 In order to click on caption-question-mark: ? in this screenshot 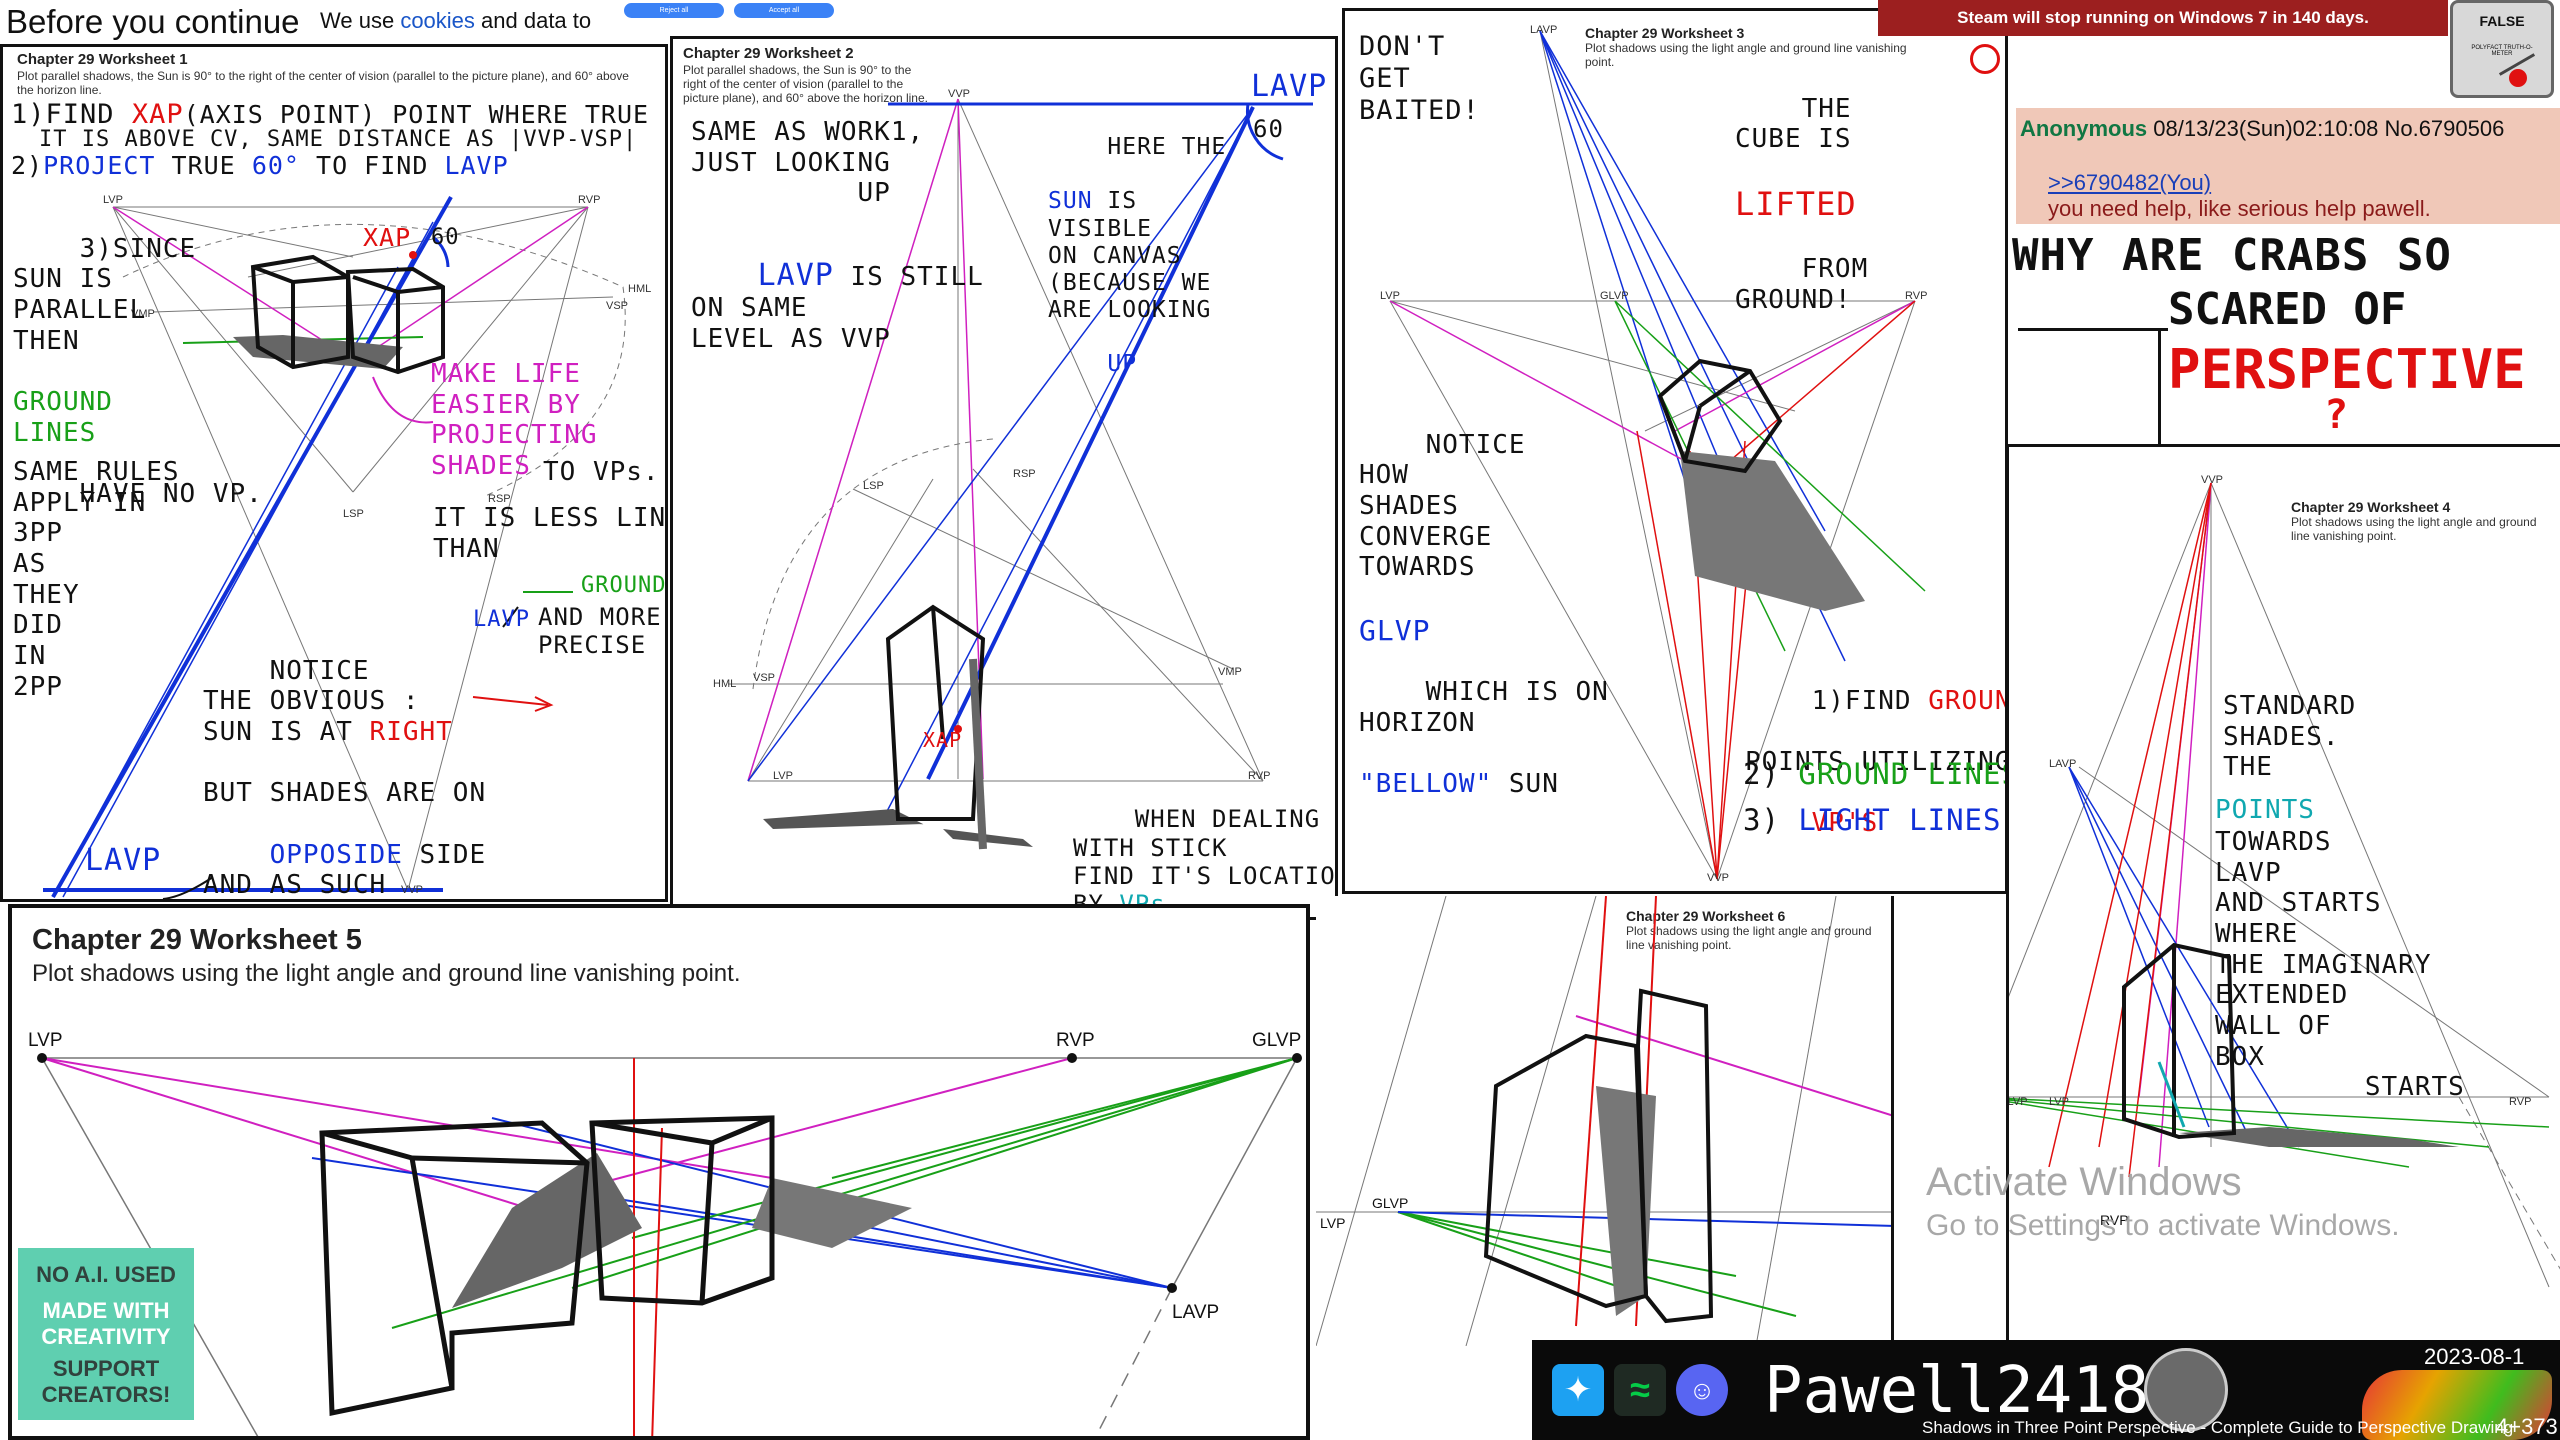, I will do `click(2336, 415)`.